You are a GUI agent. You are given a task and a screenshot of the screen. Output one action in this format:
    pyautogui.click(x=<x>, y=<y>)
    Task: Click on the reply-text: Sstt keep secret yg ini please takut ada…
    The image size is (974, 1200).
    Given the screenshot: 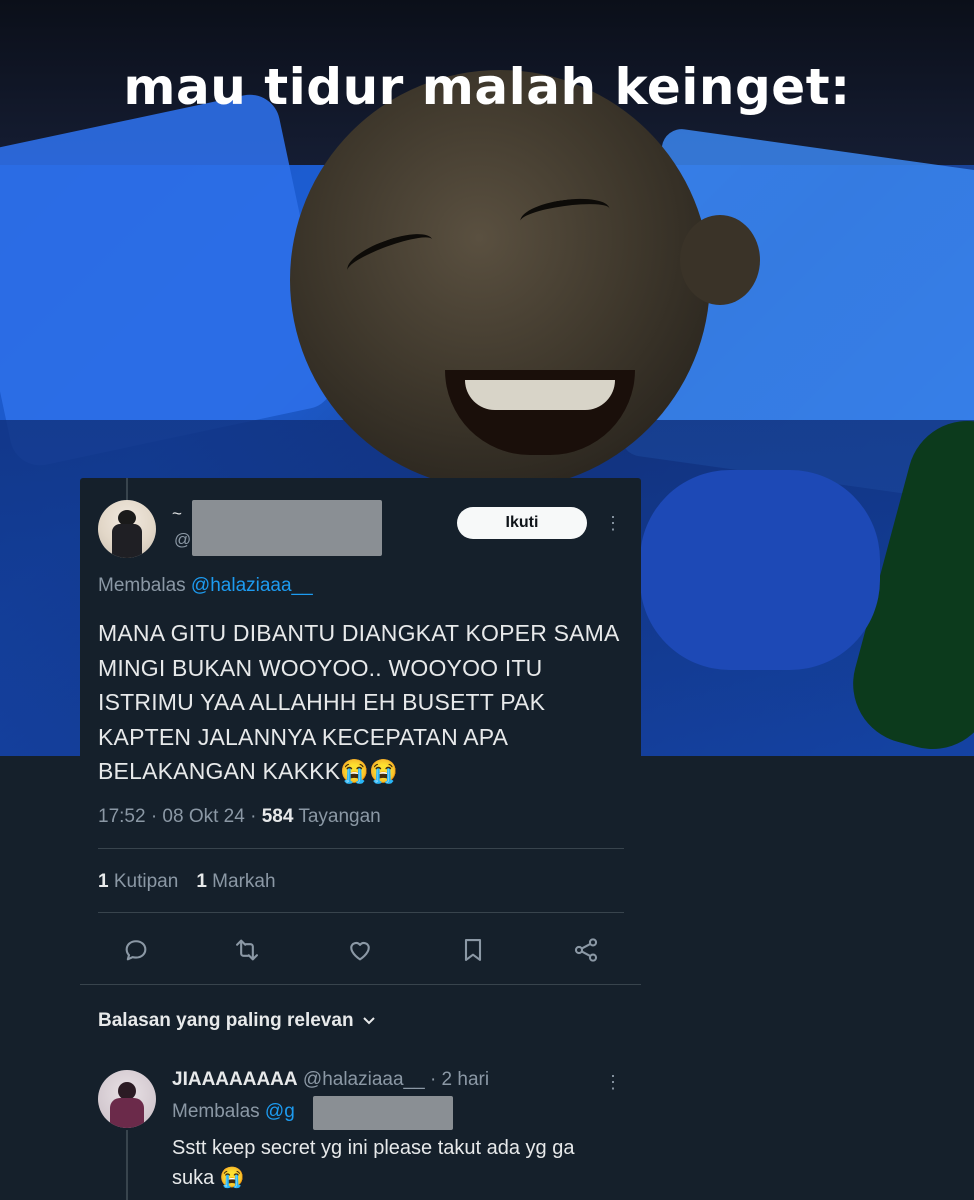 What is the action you would take?
    pyautogui.click(x=373, y=1163)
    